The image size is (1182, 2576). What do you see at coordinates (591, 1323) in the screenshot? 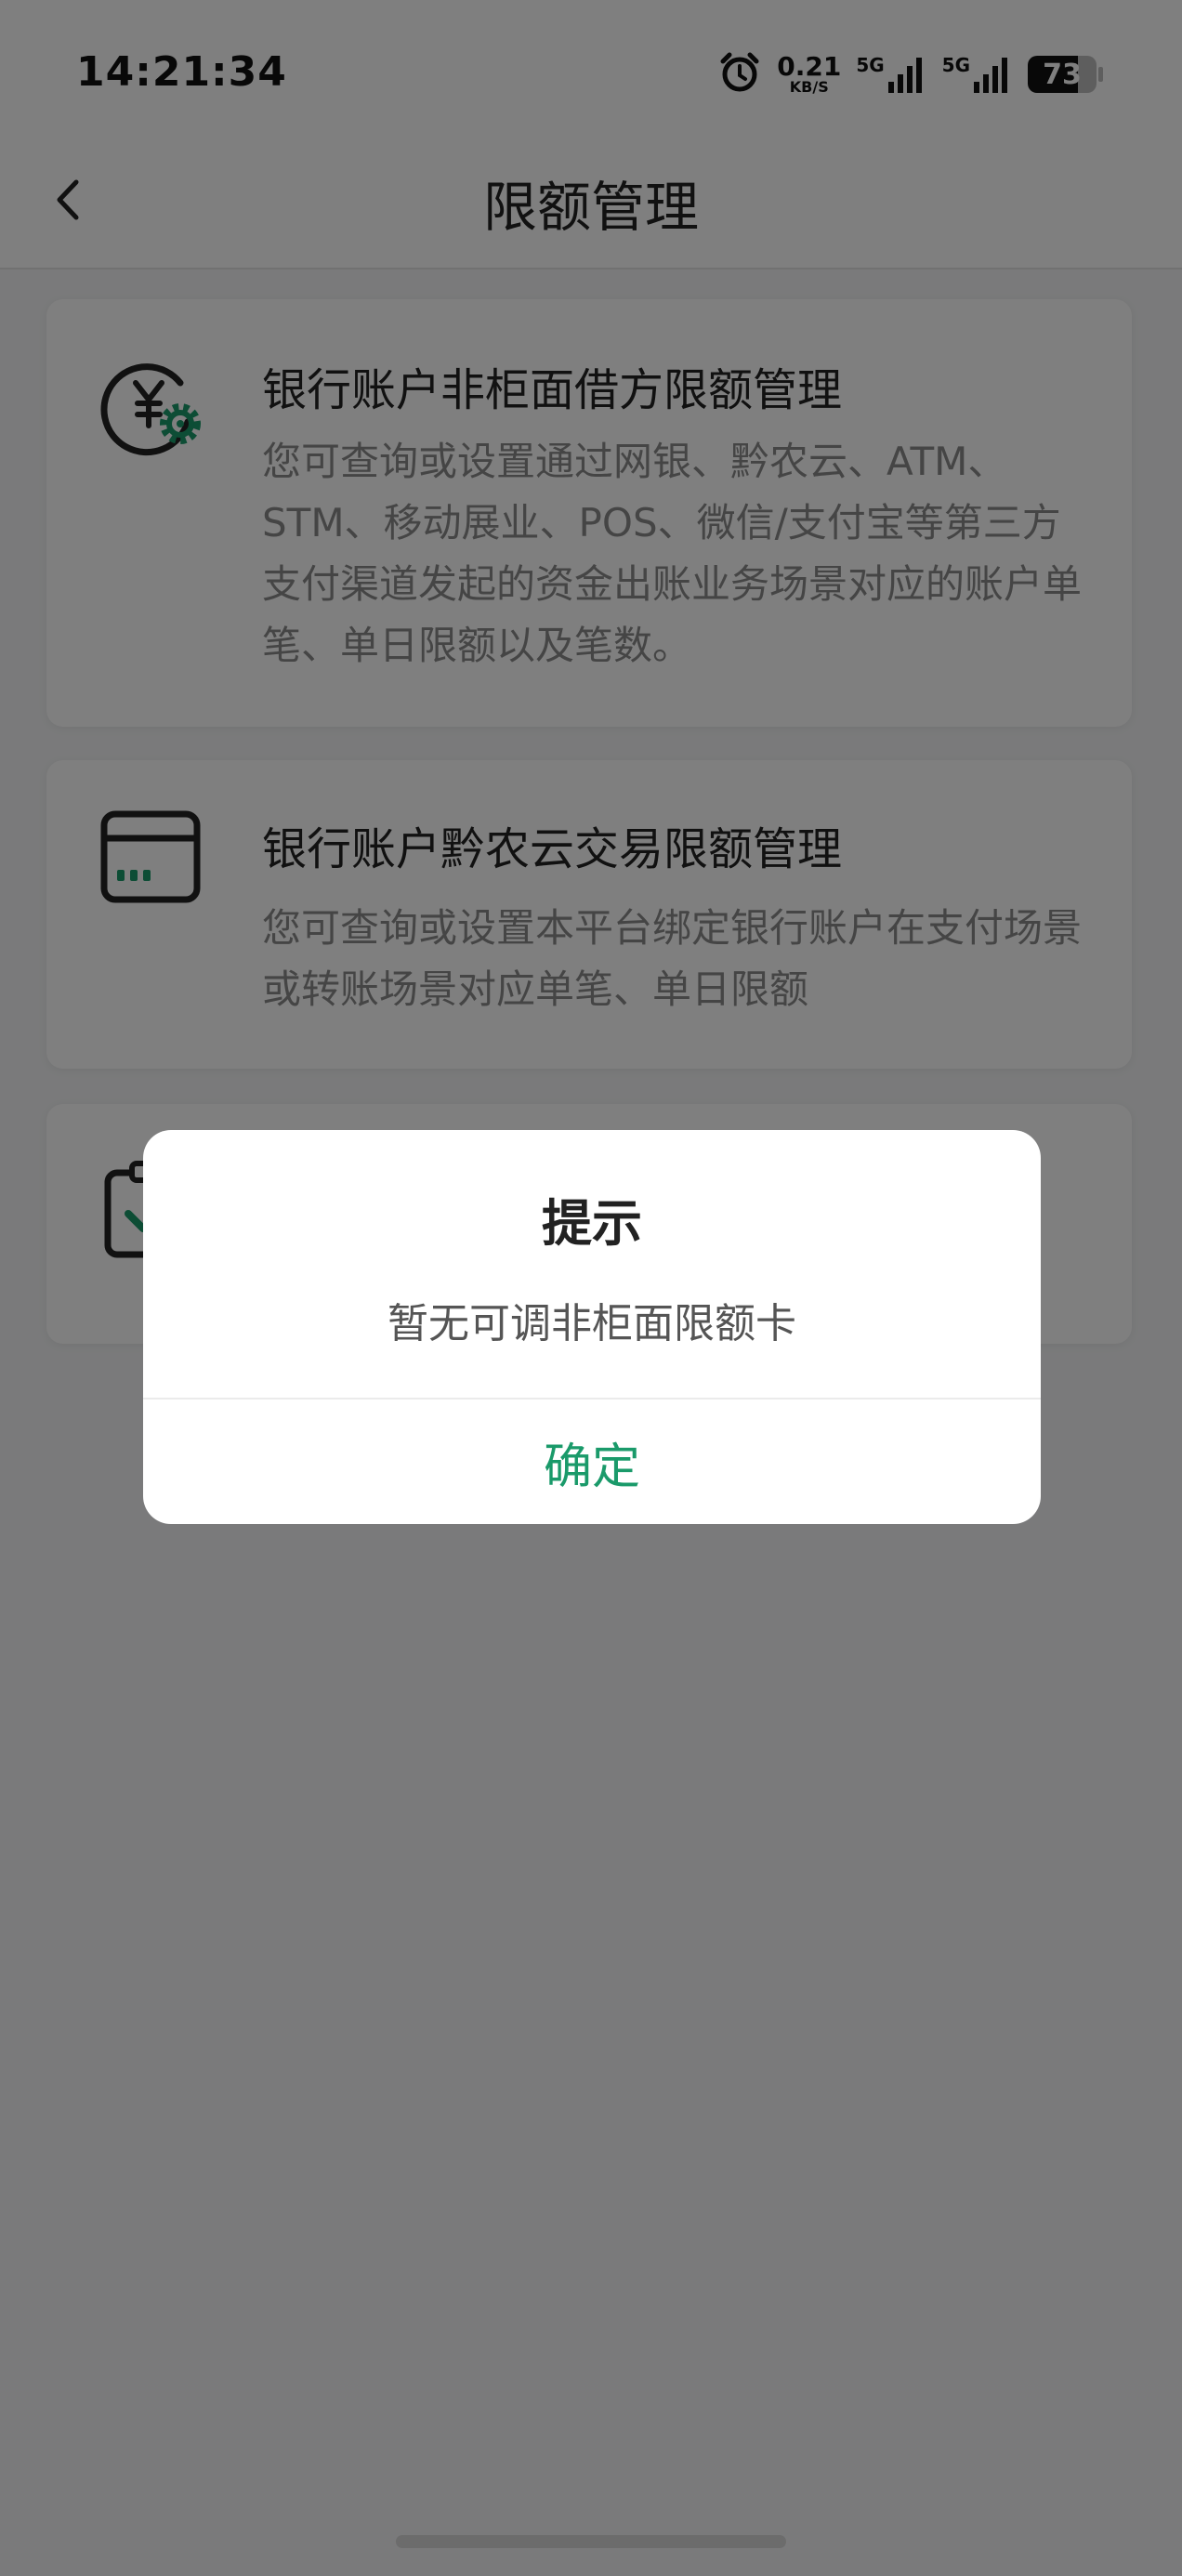
I see `dialog-message: 暂无可调非柜面限额卡` at bounding box center [591, 1323].